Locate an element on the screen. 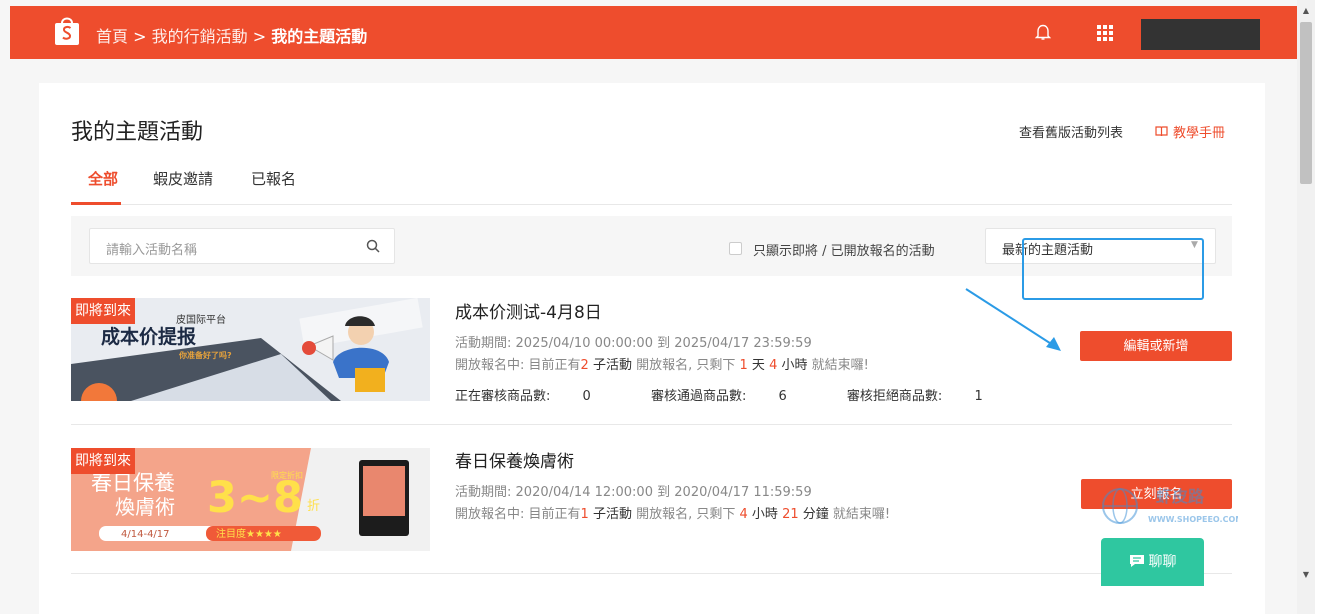 This screenshot has height=614, width=1323. top-bar: 首頁 > 我的行銷活動 > 我的主題活動 is located at coordinates (653, 32).